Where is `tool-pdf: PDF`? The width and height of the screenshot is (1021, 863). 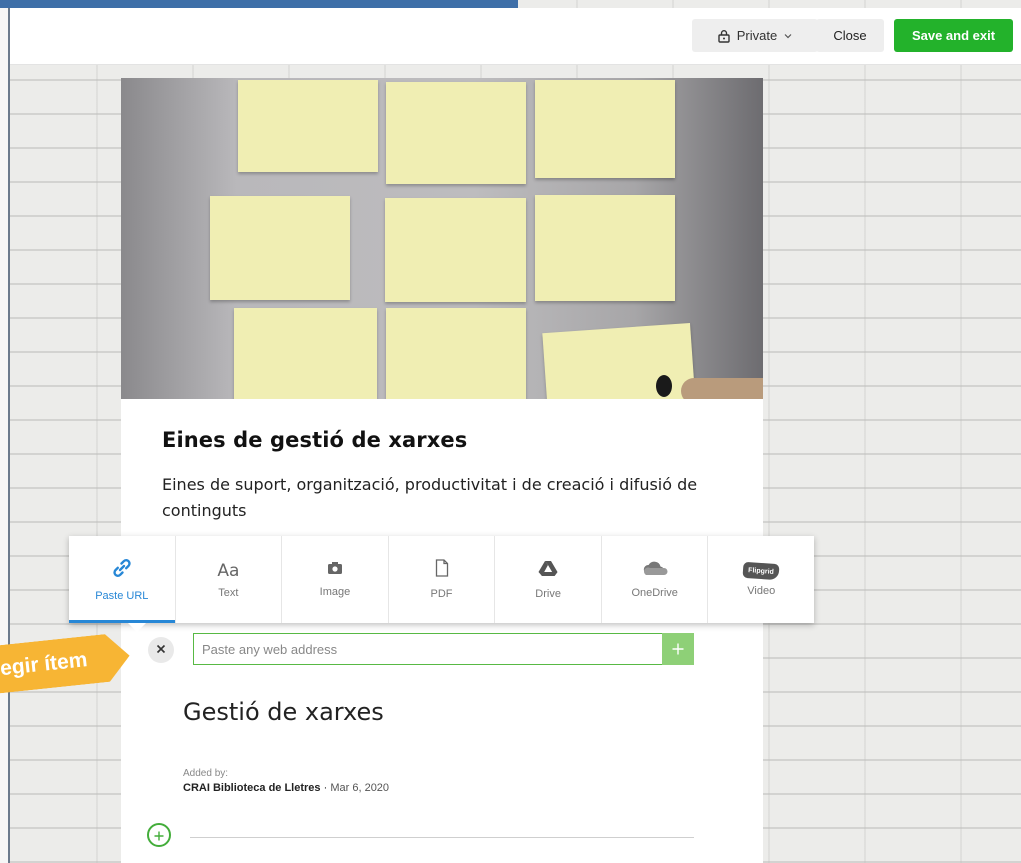
tool-pdf: PDF is located at coordinates (442, 579).